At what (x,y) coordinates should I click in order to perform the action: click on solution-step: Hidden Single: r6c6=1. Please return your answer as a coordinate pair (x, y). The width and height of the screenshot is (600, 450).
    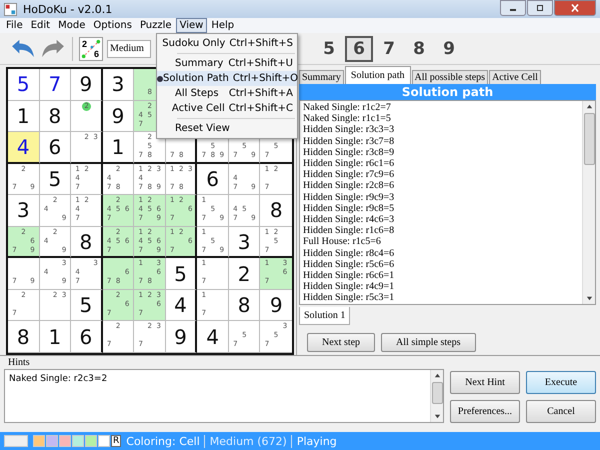
    Looking at the image, I should click on (441, 276).